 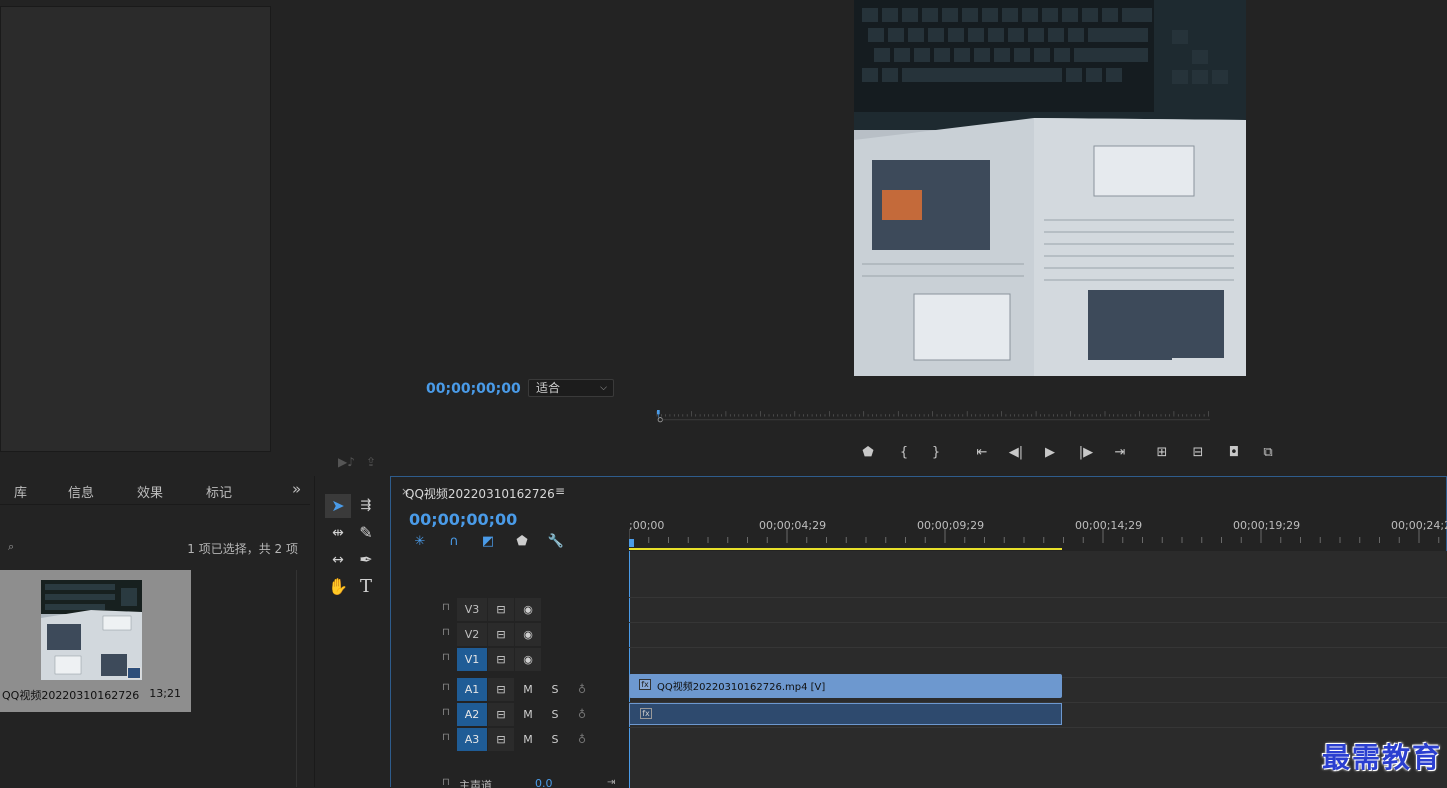 I want to click on tools-panel: ➤ ⇶ ⇹ ✎ ↔ ✒ ✋ T, so click(x=350, y=631).